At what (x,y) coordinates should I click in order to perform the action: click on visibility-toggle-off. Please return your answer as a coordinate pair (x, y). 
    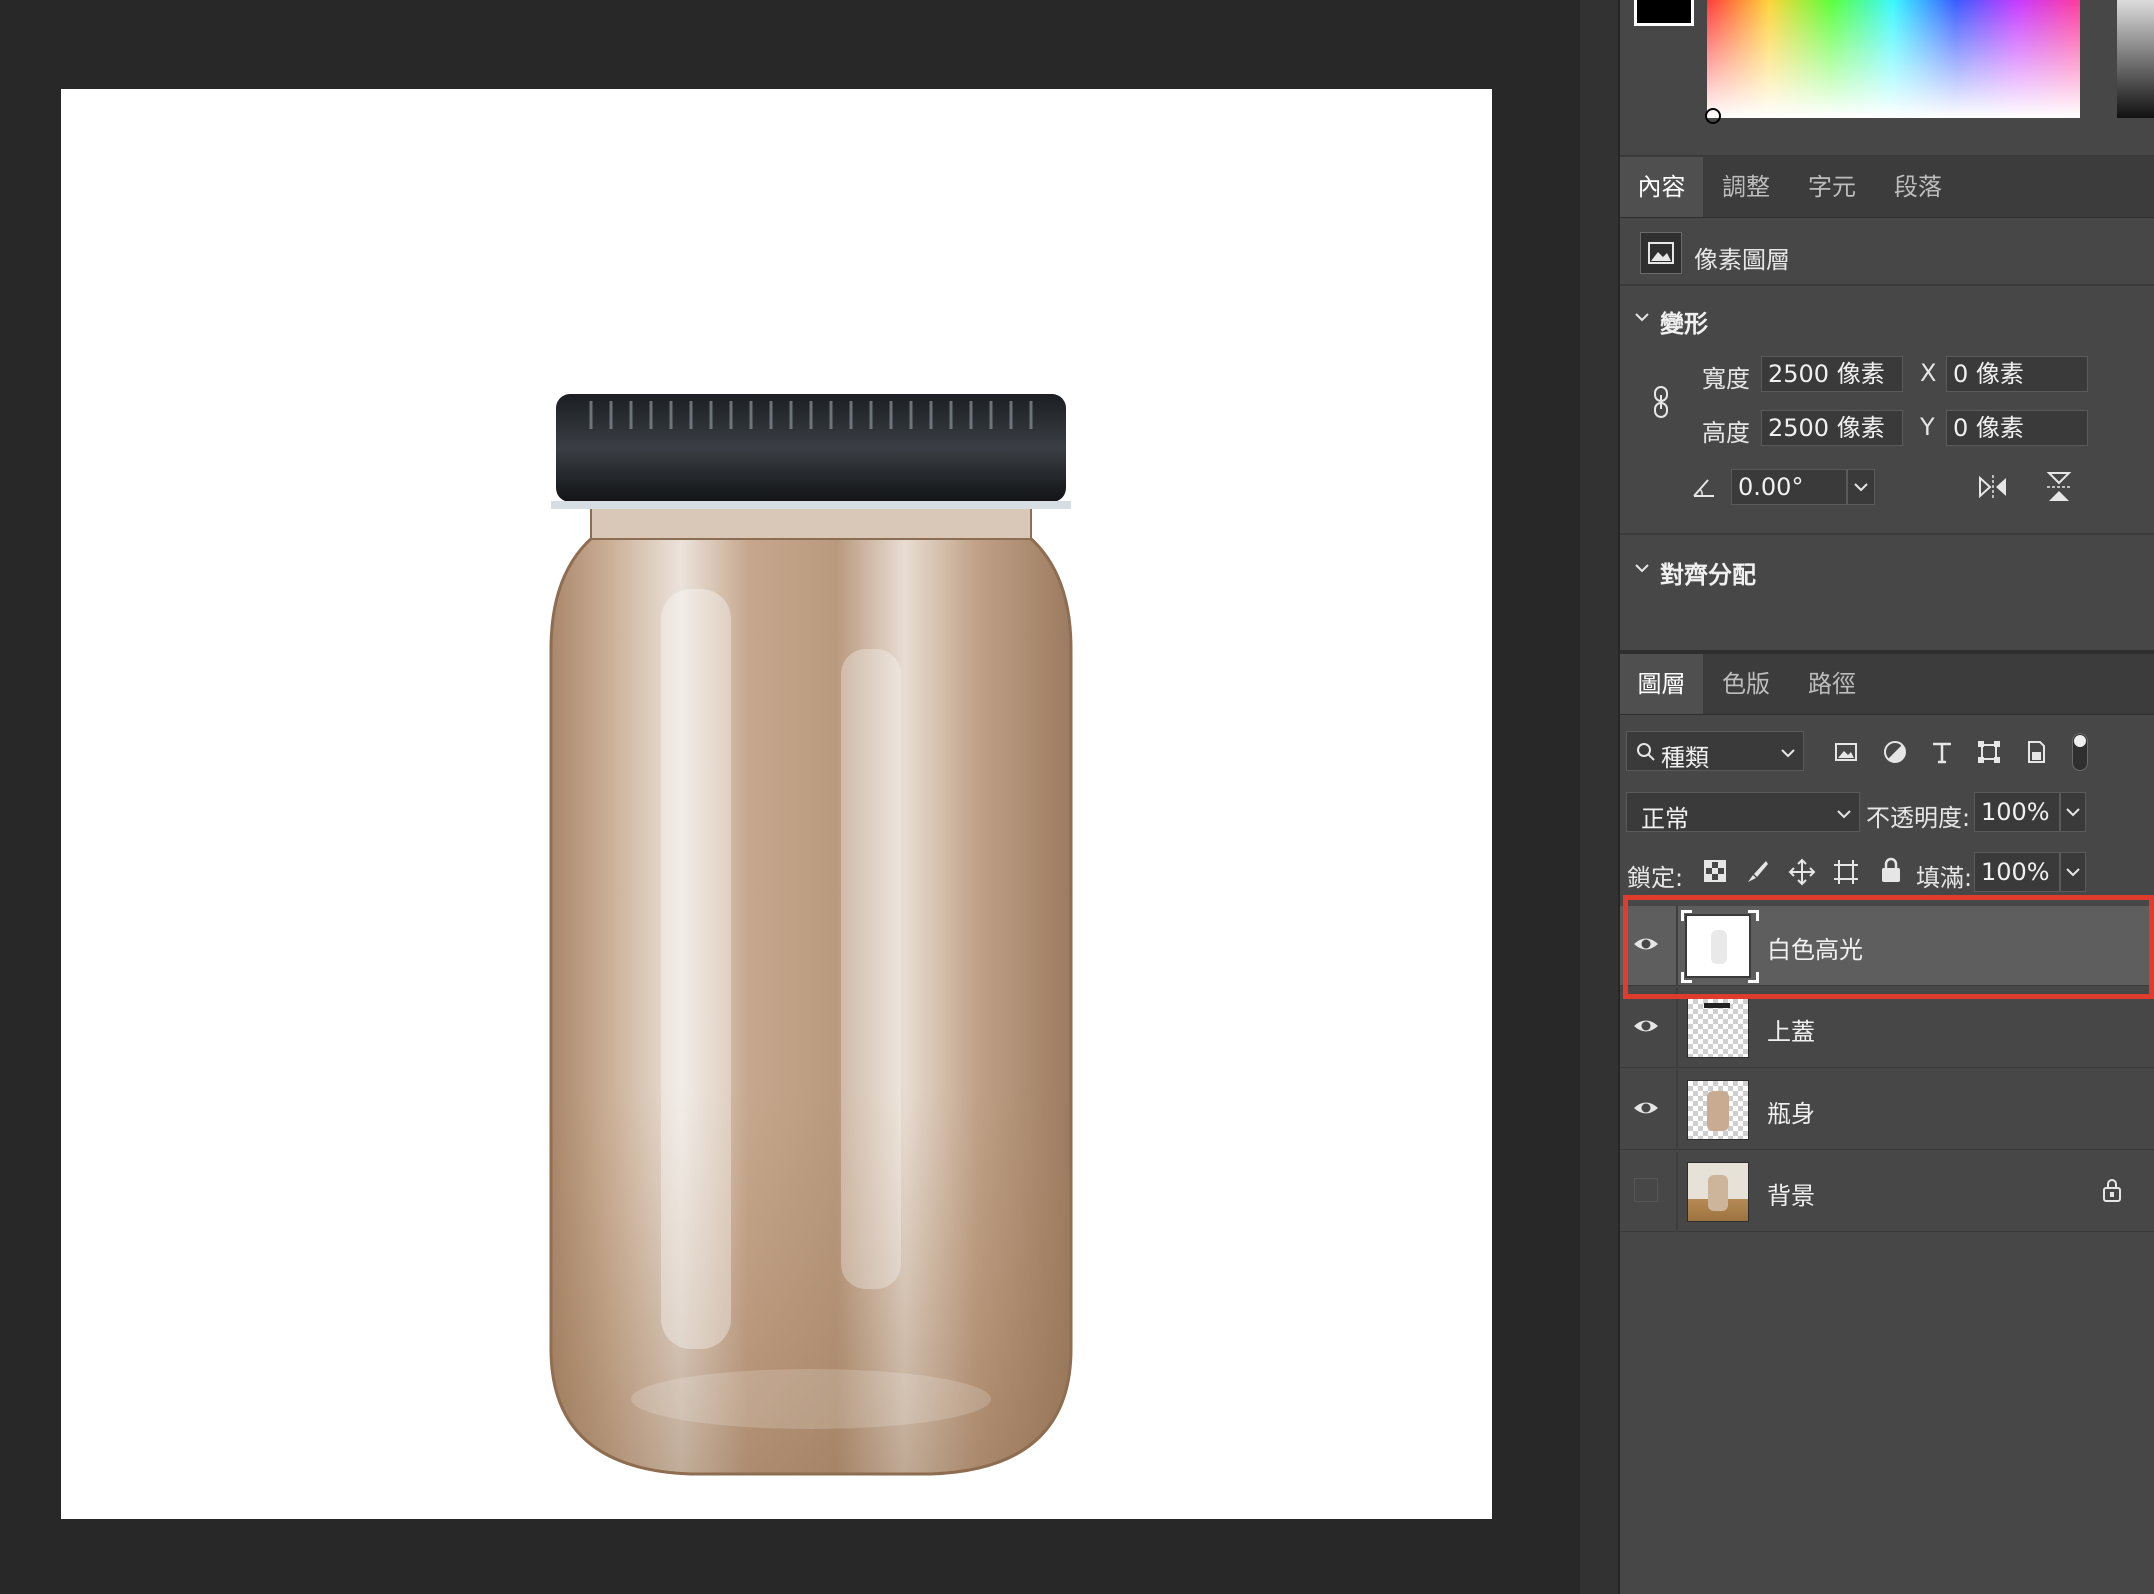
    Looking at the image, I should click on (1646, 1190).